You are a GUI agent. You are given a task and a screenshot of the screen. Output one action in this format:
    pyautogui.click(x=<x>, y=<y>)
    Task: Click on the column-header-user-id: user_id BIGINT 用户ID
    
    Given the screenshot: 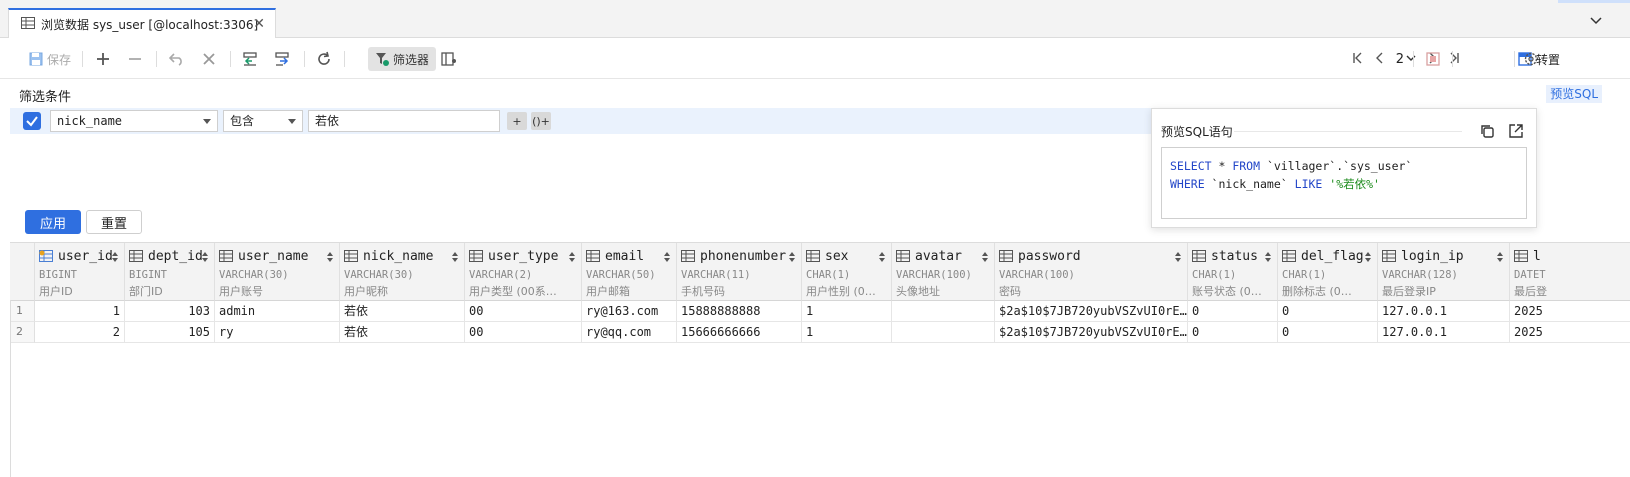 What is the action you would take?
    pyautogui.click(x=80, y=272)
    